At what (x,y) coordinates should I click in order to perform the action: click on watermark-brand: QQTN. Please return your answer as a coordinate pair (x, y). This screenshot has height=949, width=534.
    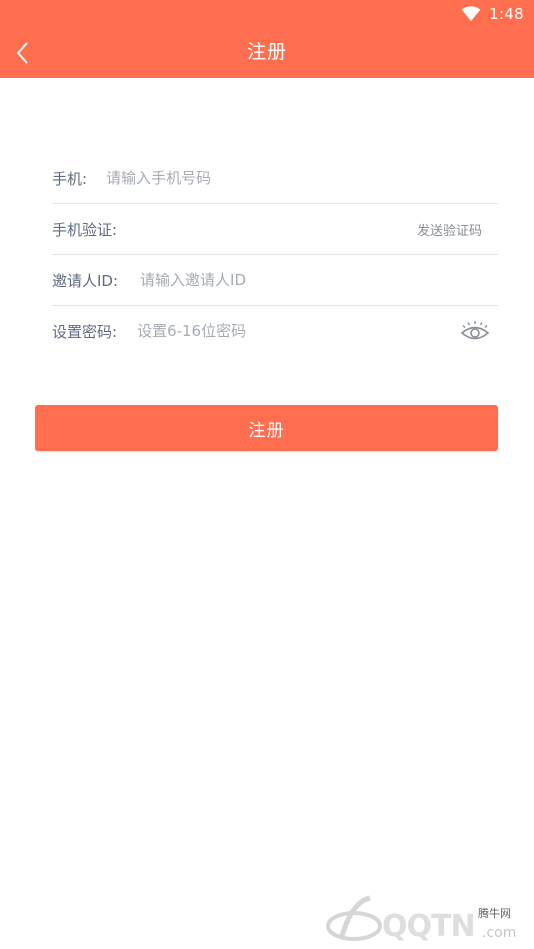
    Looking at the image, I should click on (429, 926).